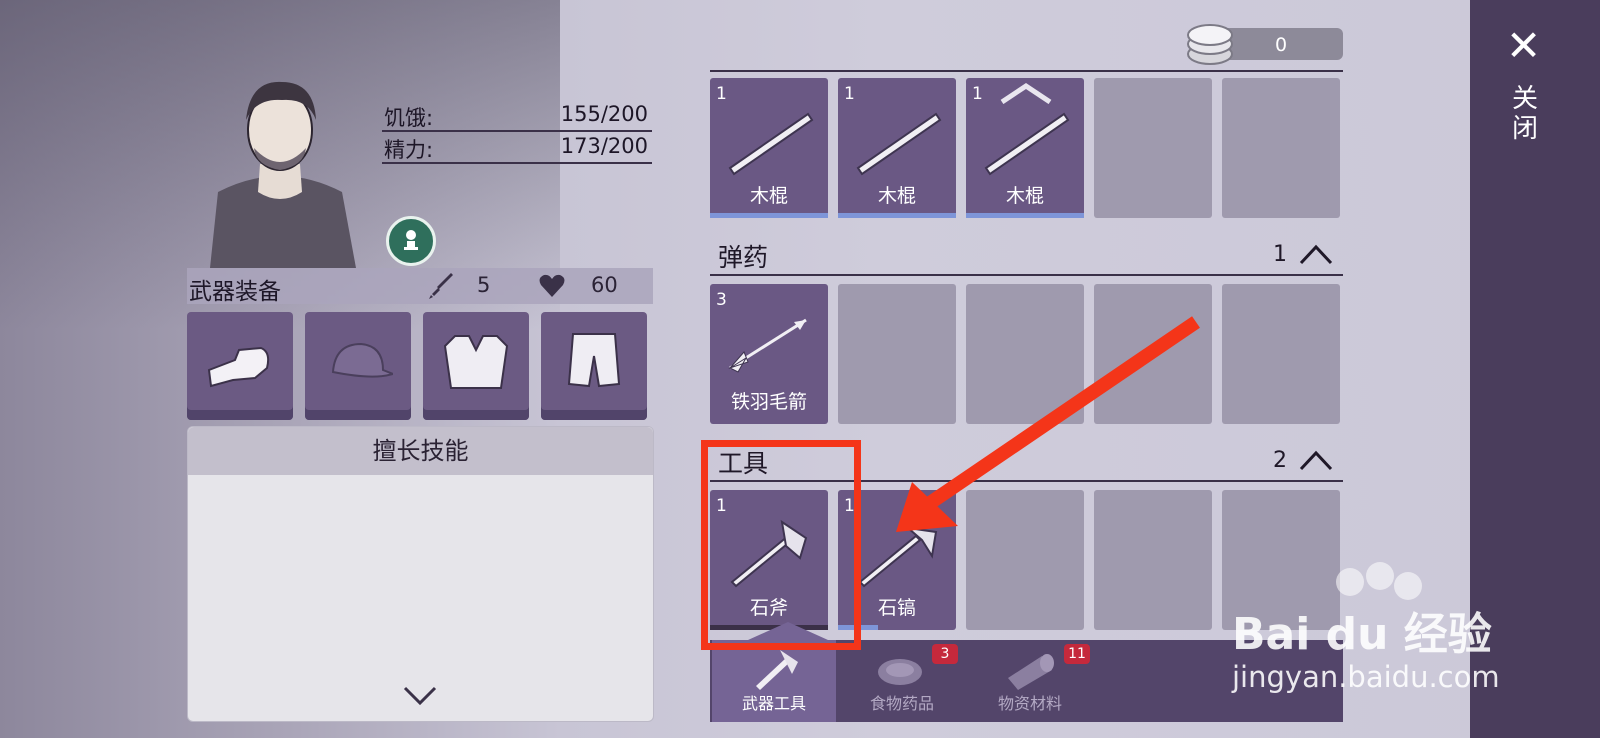 The height and width of the screenshot is (738, 1600). I want to click on equip-slot-weapon, so click(240, 366).